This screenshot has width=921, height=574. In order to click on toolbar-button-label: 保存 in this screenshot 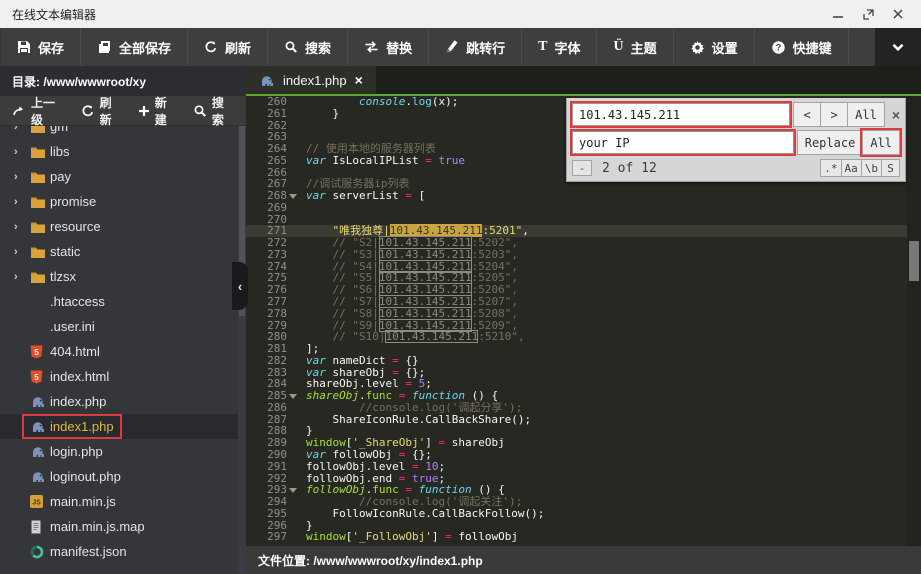, I will do `click(51, 48)`.